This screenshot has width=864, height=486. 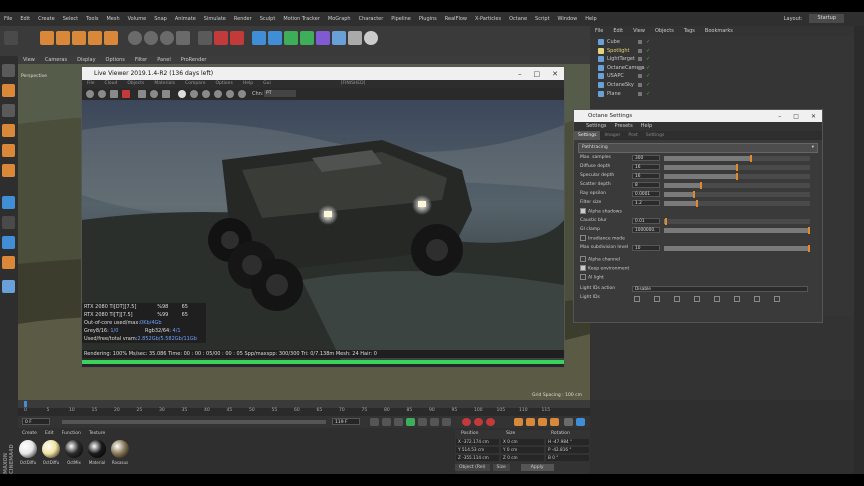 I want to click on position-field: X -372.174 cm, so click(x=477, y=442).